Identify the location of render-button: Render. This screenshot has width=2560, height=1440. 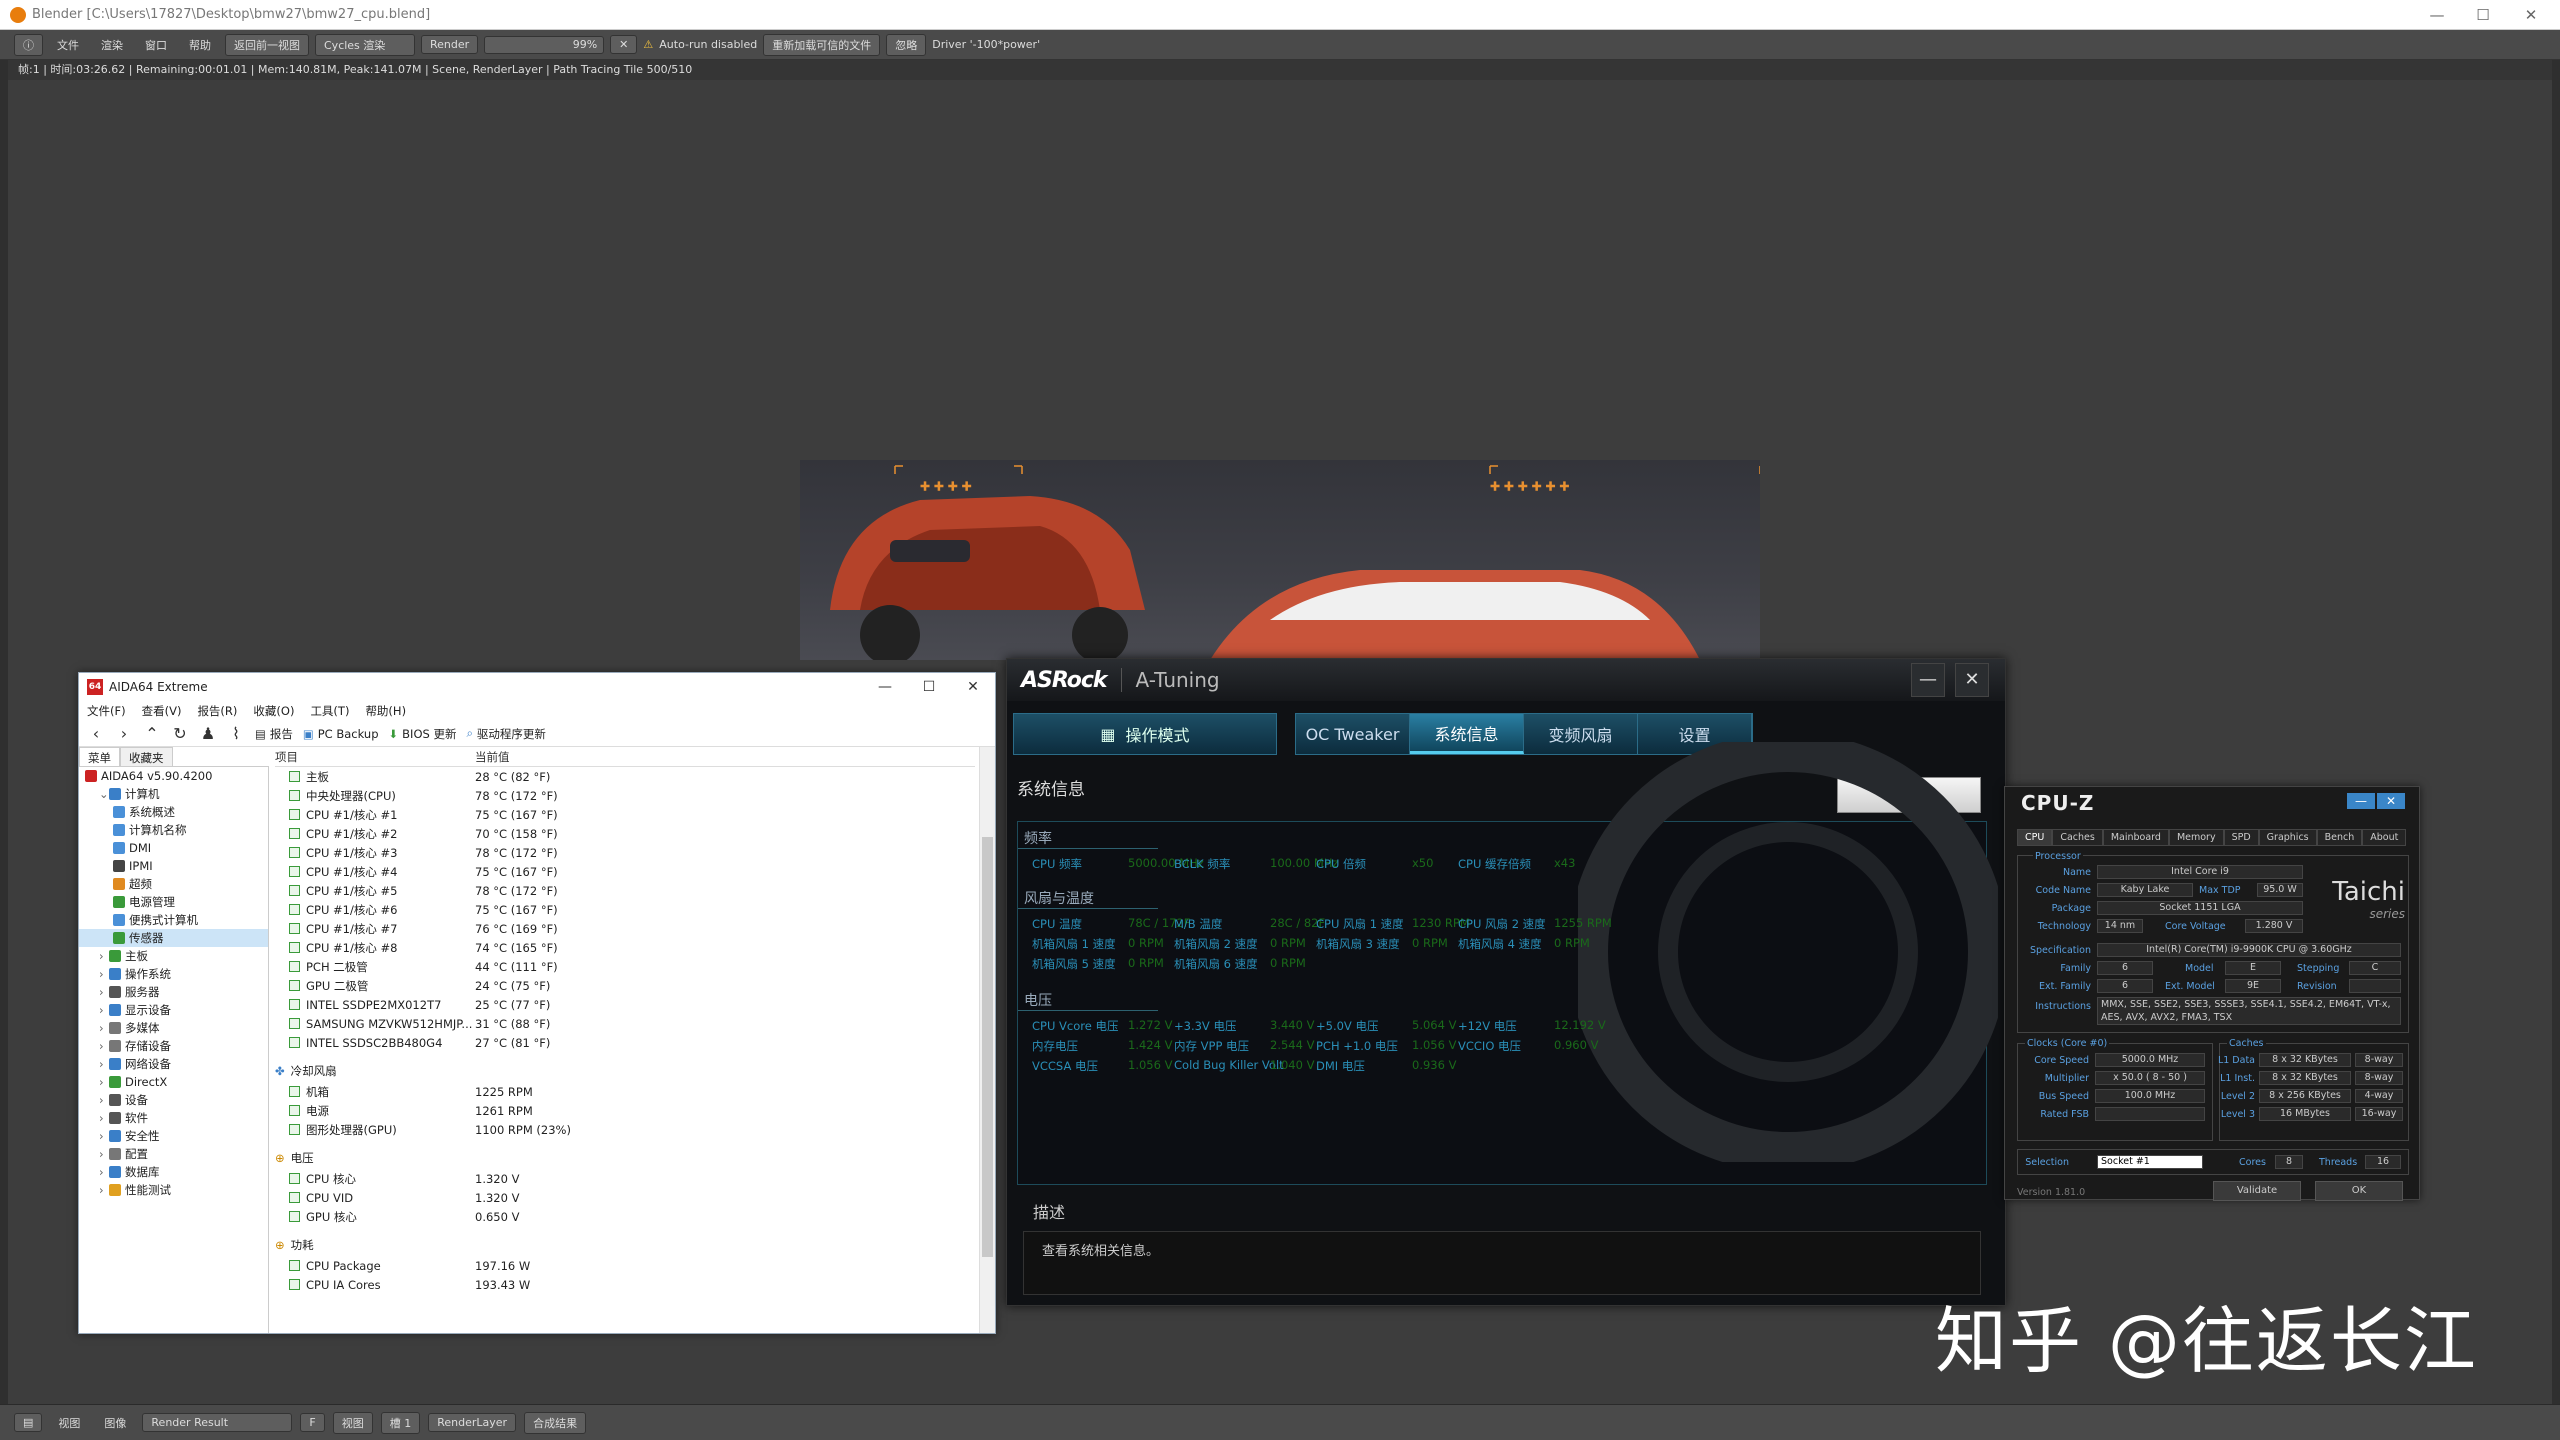
(450, 44).